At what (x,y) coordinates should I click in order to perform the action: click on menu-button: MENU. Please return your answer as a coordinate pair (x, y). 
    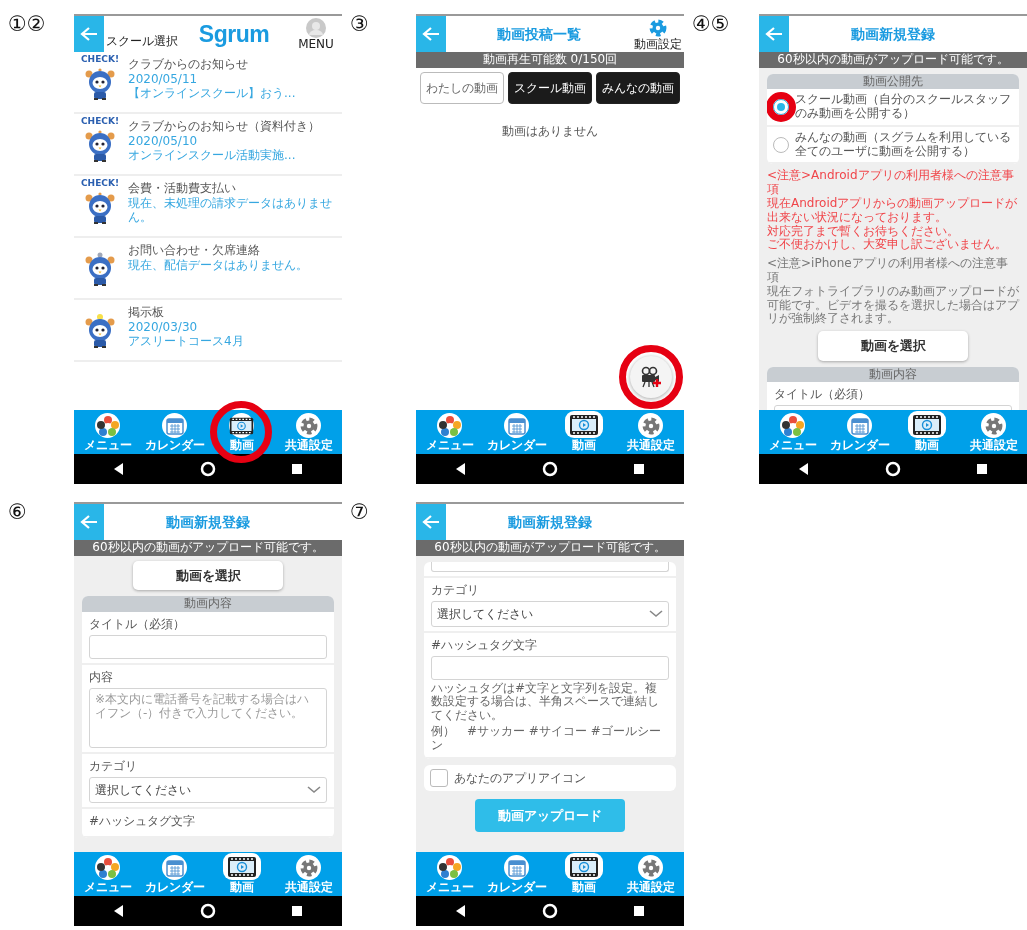
    Looking at the image, I should click on (316, 34).